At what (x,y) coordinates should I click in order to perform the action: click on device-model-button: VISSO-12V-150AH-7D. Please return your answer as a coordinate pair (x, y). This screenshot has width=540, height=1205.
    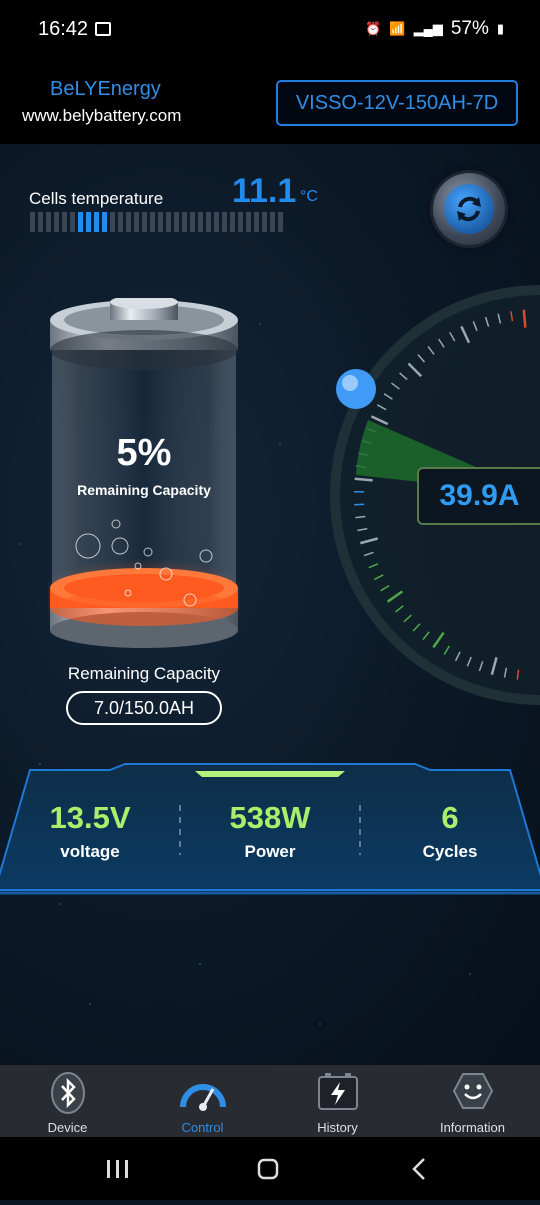
    Looking at the image, I should click on (397, 103).